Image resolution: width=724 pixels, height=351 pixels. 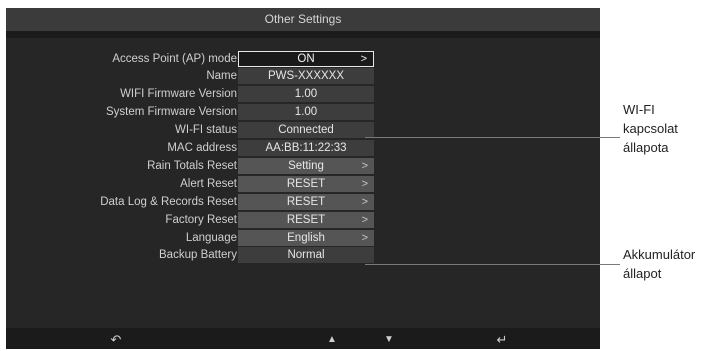 I want to click on screen-title: Other Settings, so click(x=303, y=19).